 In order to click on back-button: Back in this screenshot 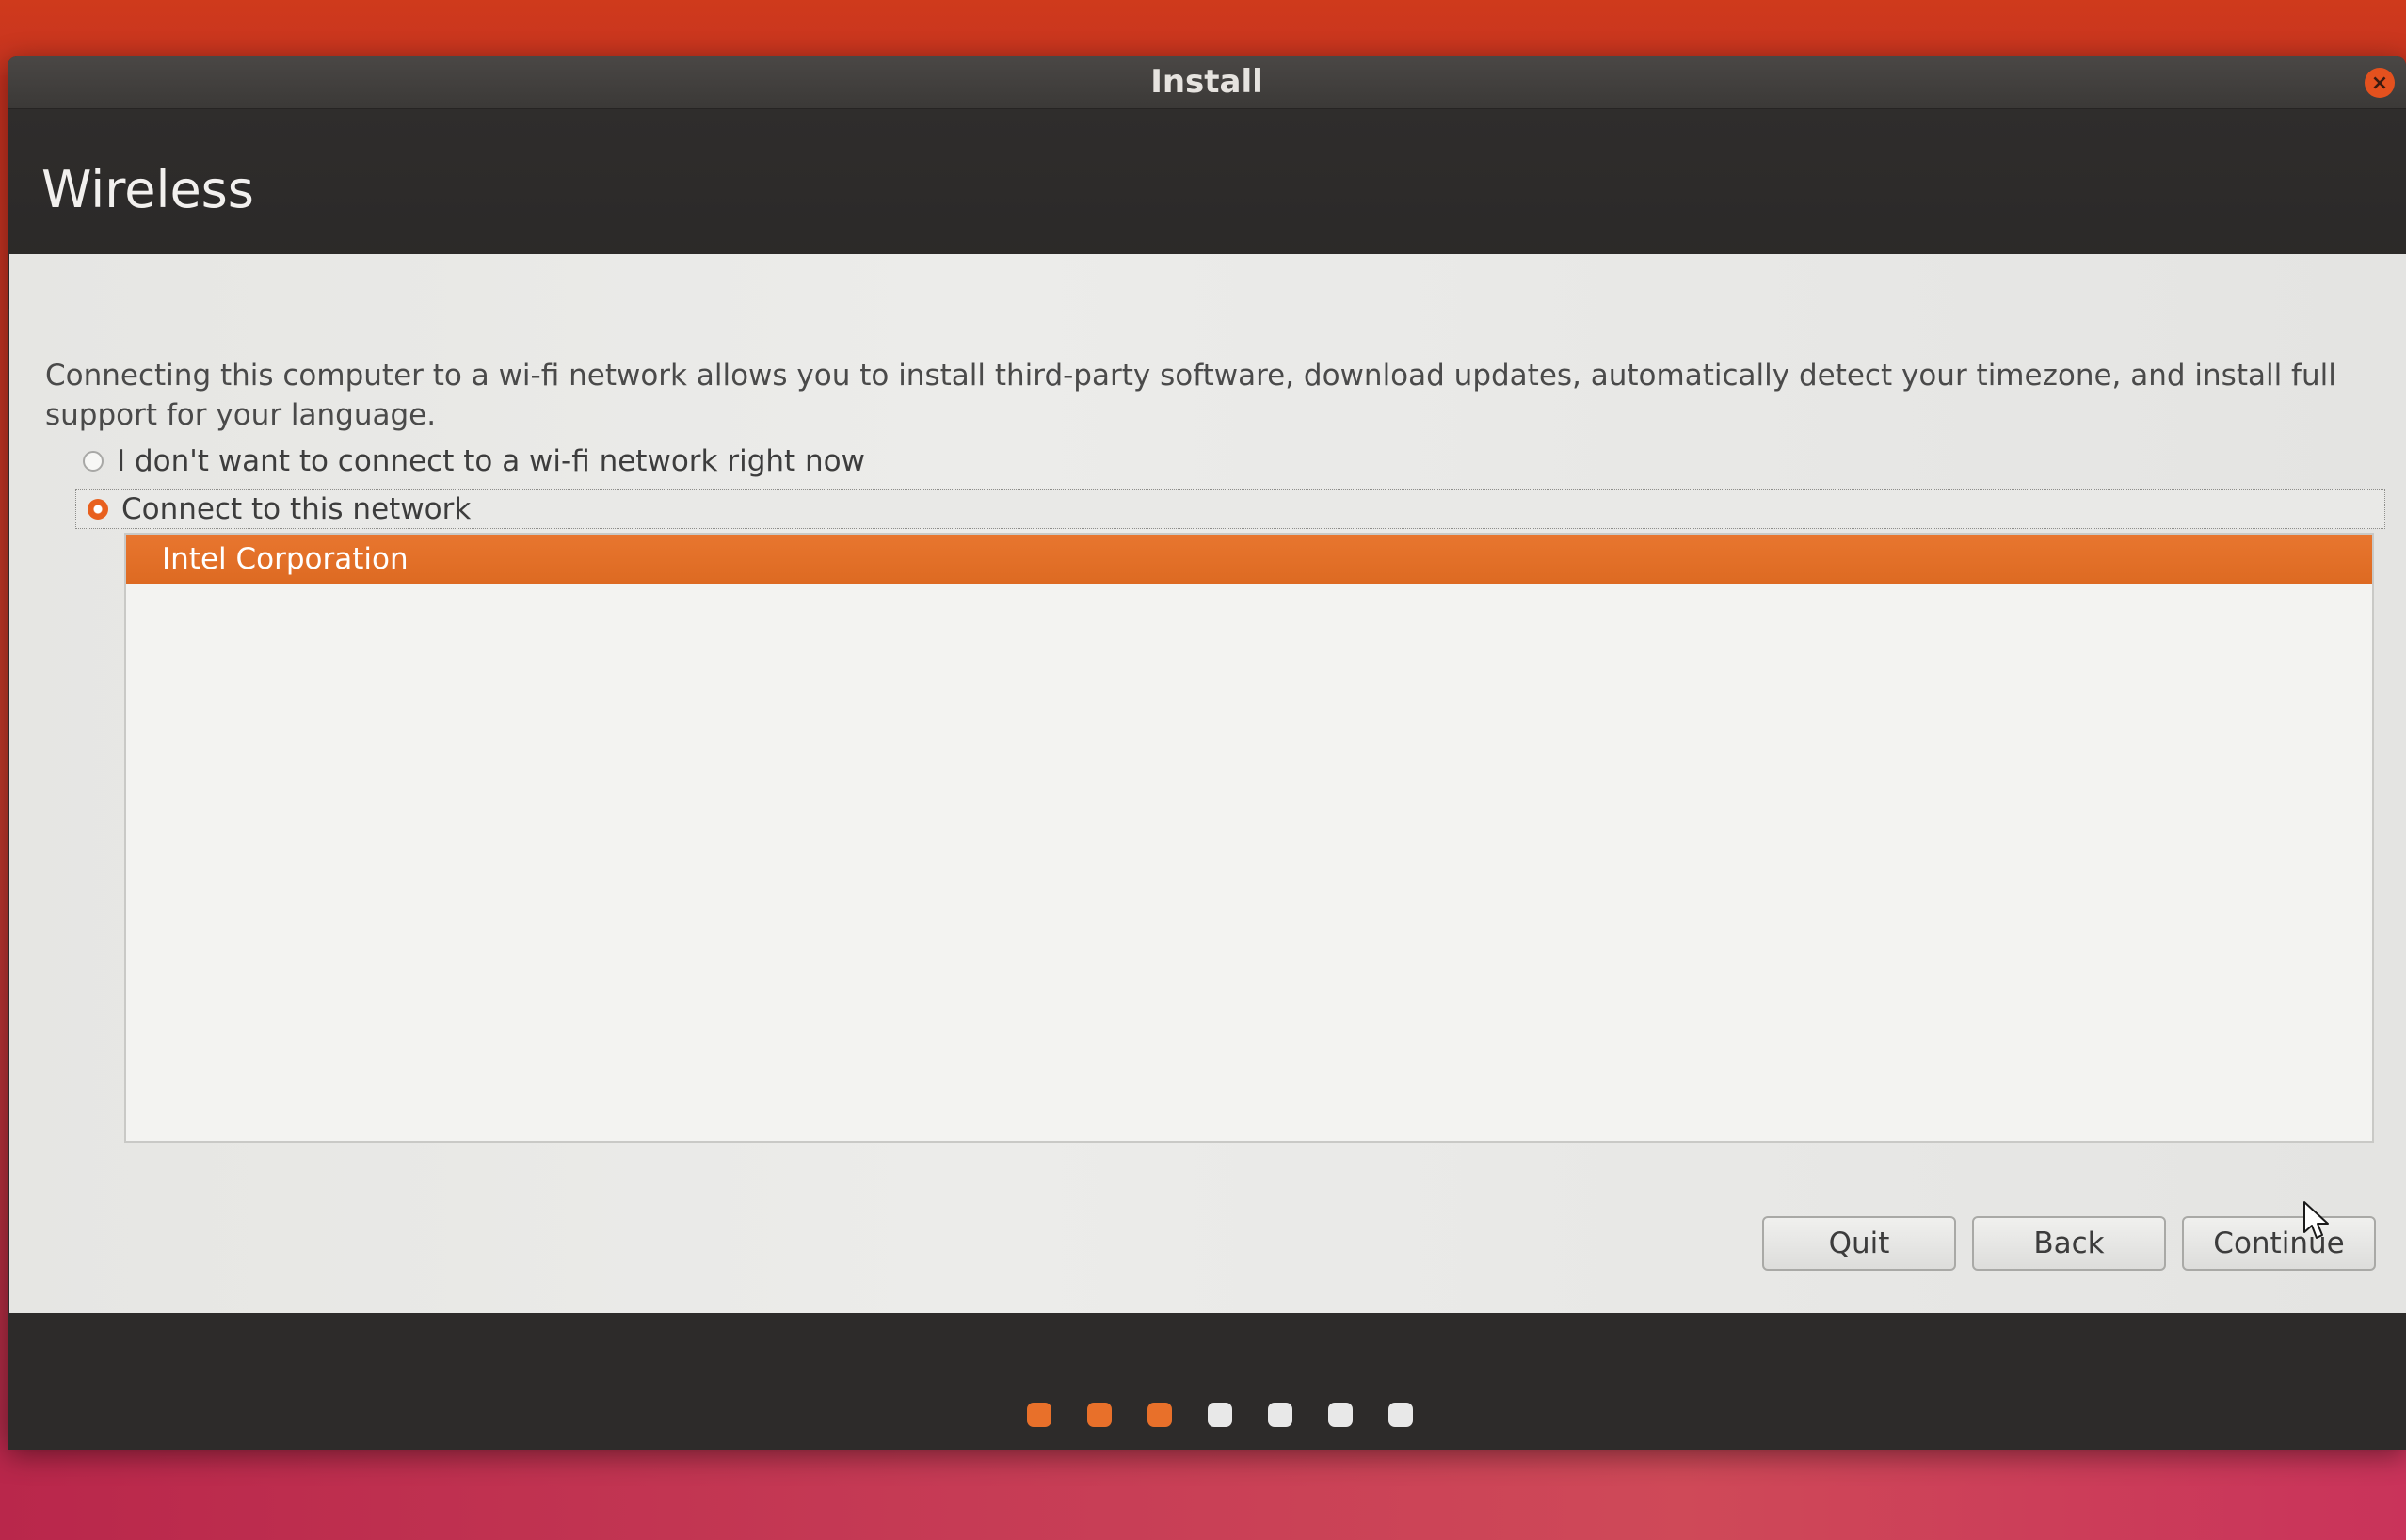, I will do `click(2069, 1243)`.